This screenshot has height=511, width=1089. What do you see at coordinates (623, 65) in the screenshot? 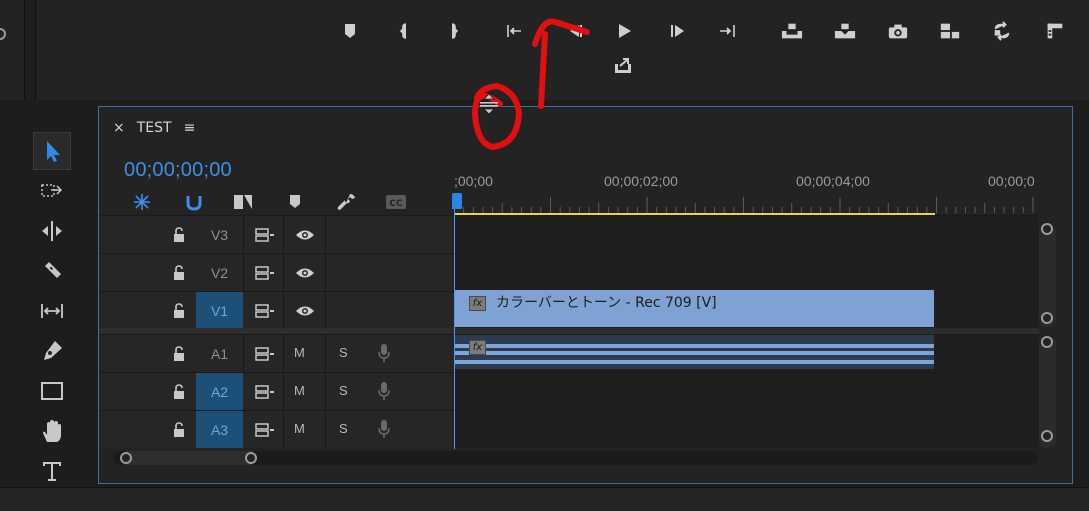
I see `export-icon` at bounding box center [623, 65].